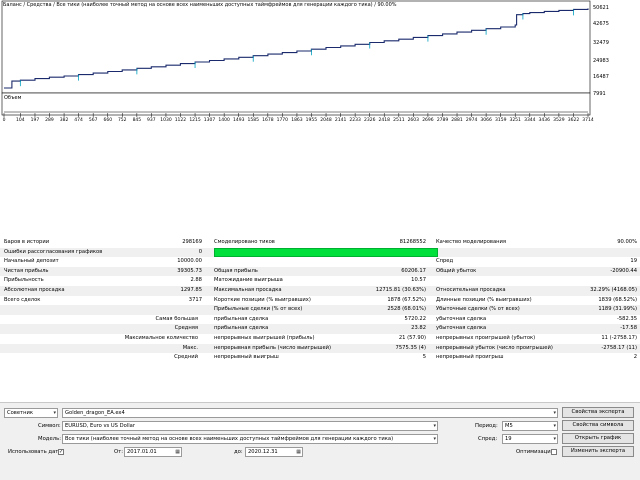  Describe the element at coordinates (248, 289) in the screenshot. I see `report-label: Максимальная просадка` at that location.